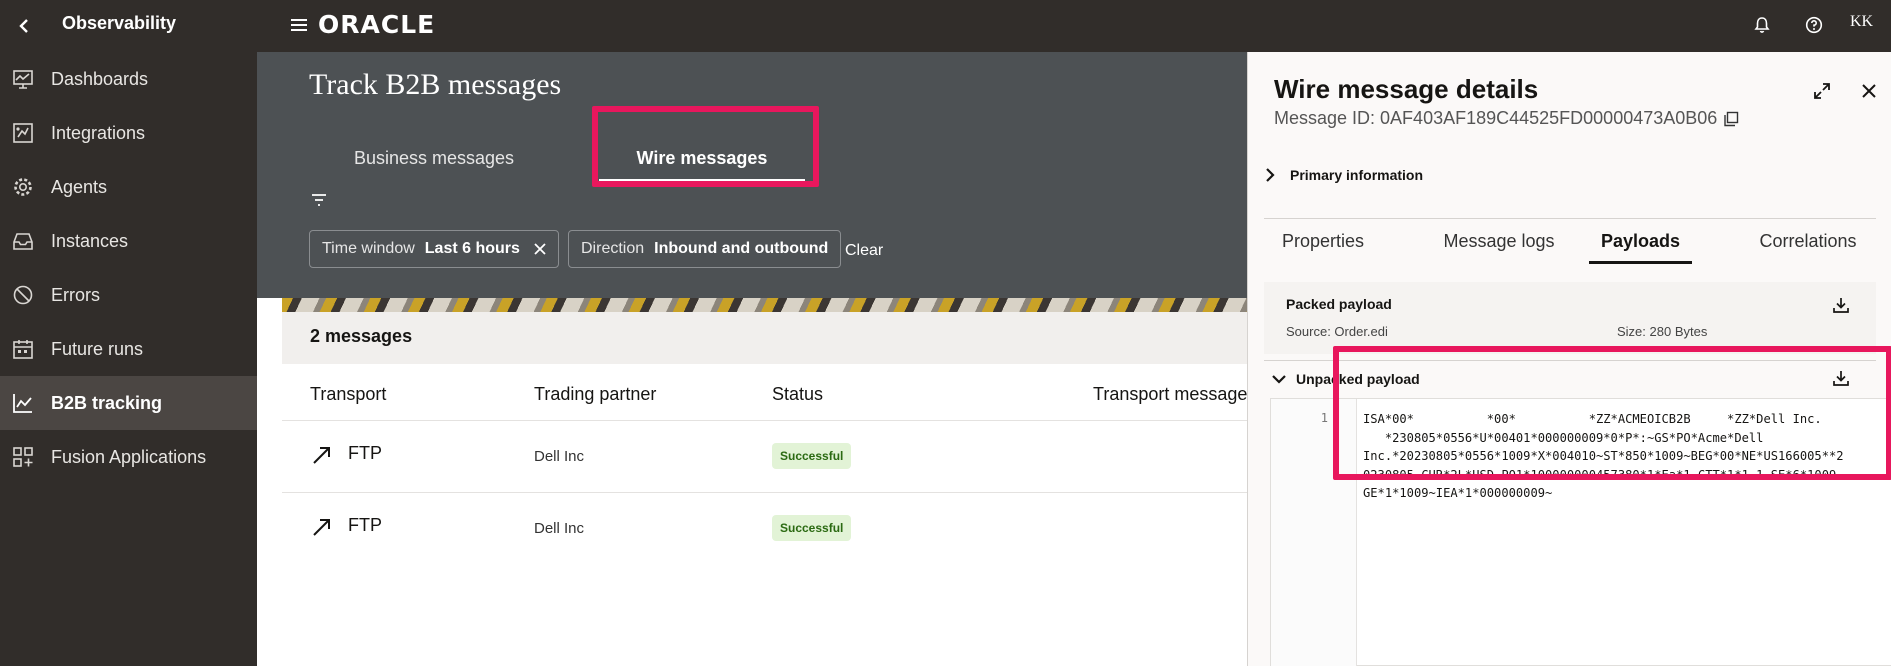 The image size is (1891, 666). I want to click on tab-message-logs: Message logs, so click(1499, 241).